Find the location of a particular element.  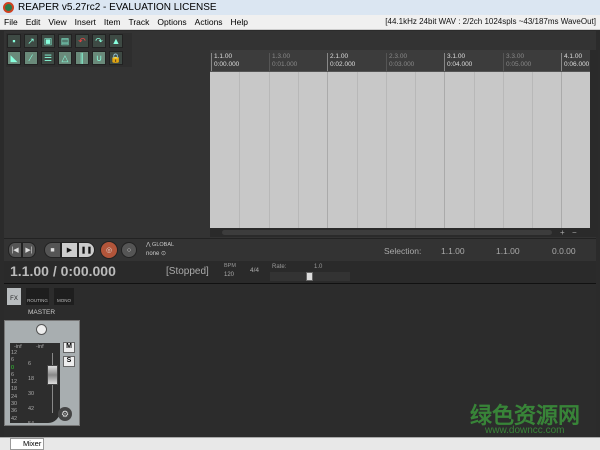

record-icon: ◎ is located at coordinates (109, 250).